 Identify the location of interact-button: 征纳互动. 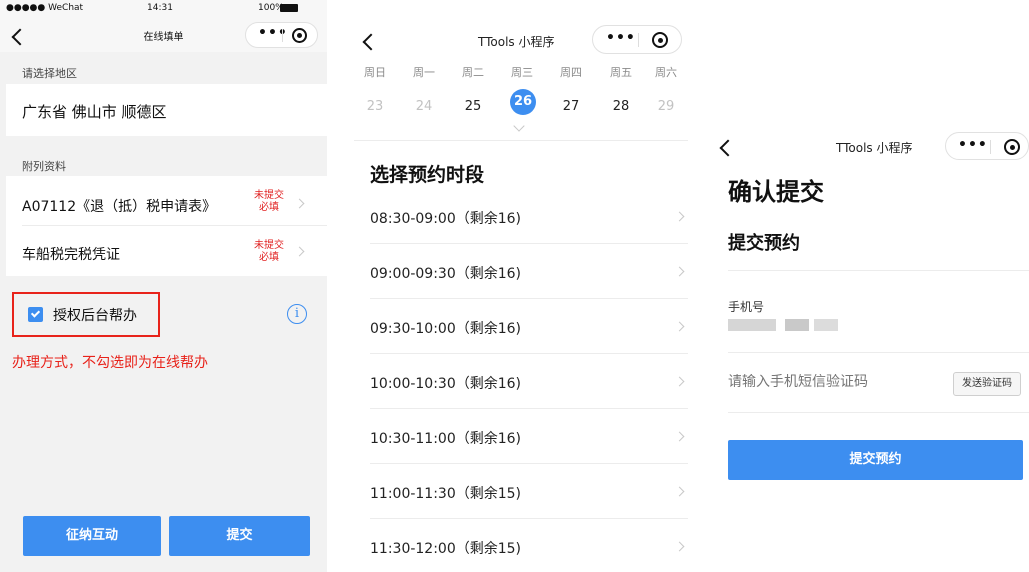
(92, 536).